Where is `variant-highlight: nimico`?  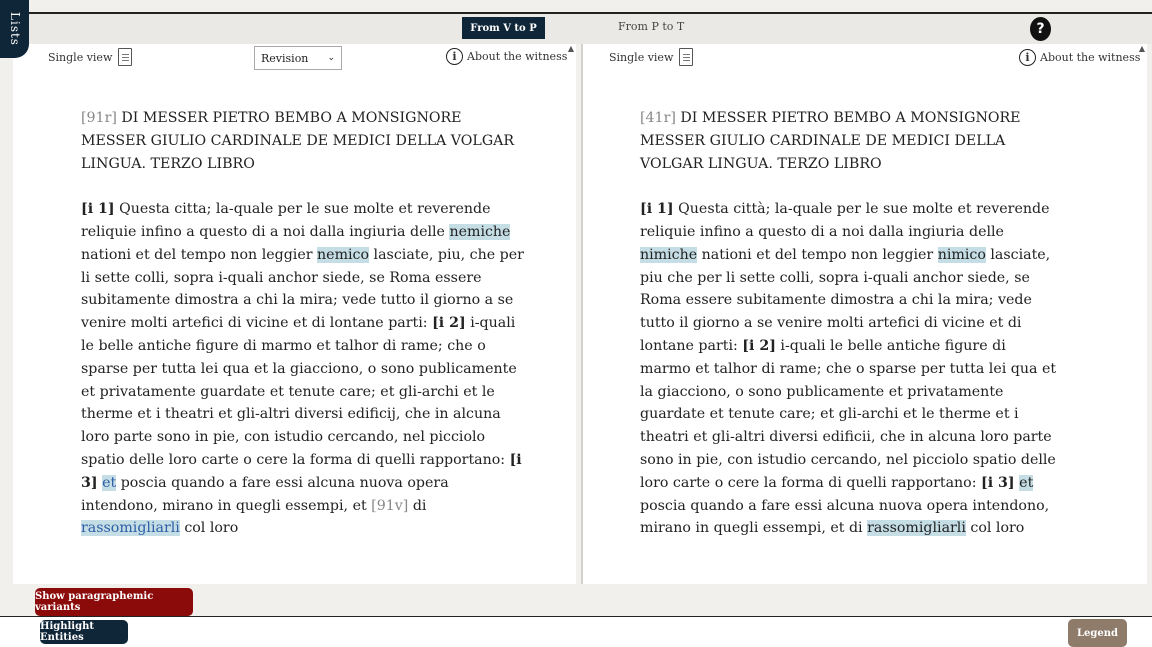 variant-highlight: nimico is located at coordinates (961, 254).